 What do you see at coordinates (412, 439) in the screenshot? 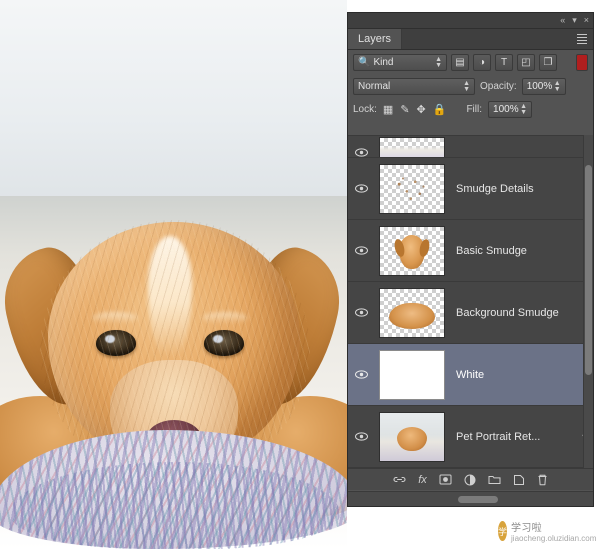
I see `thumbnail-dog-shape` at bounding box center [412, 439].